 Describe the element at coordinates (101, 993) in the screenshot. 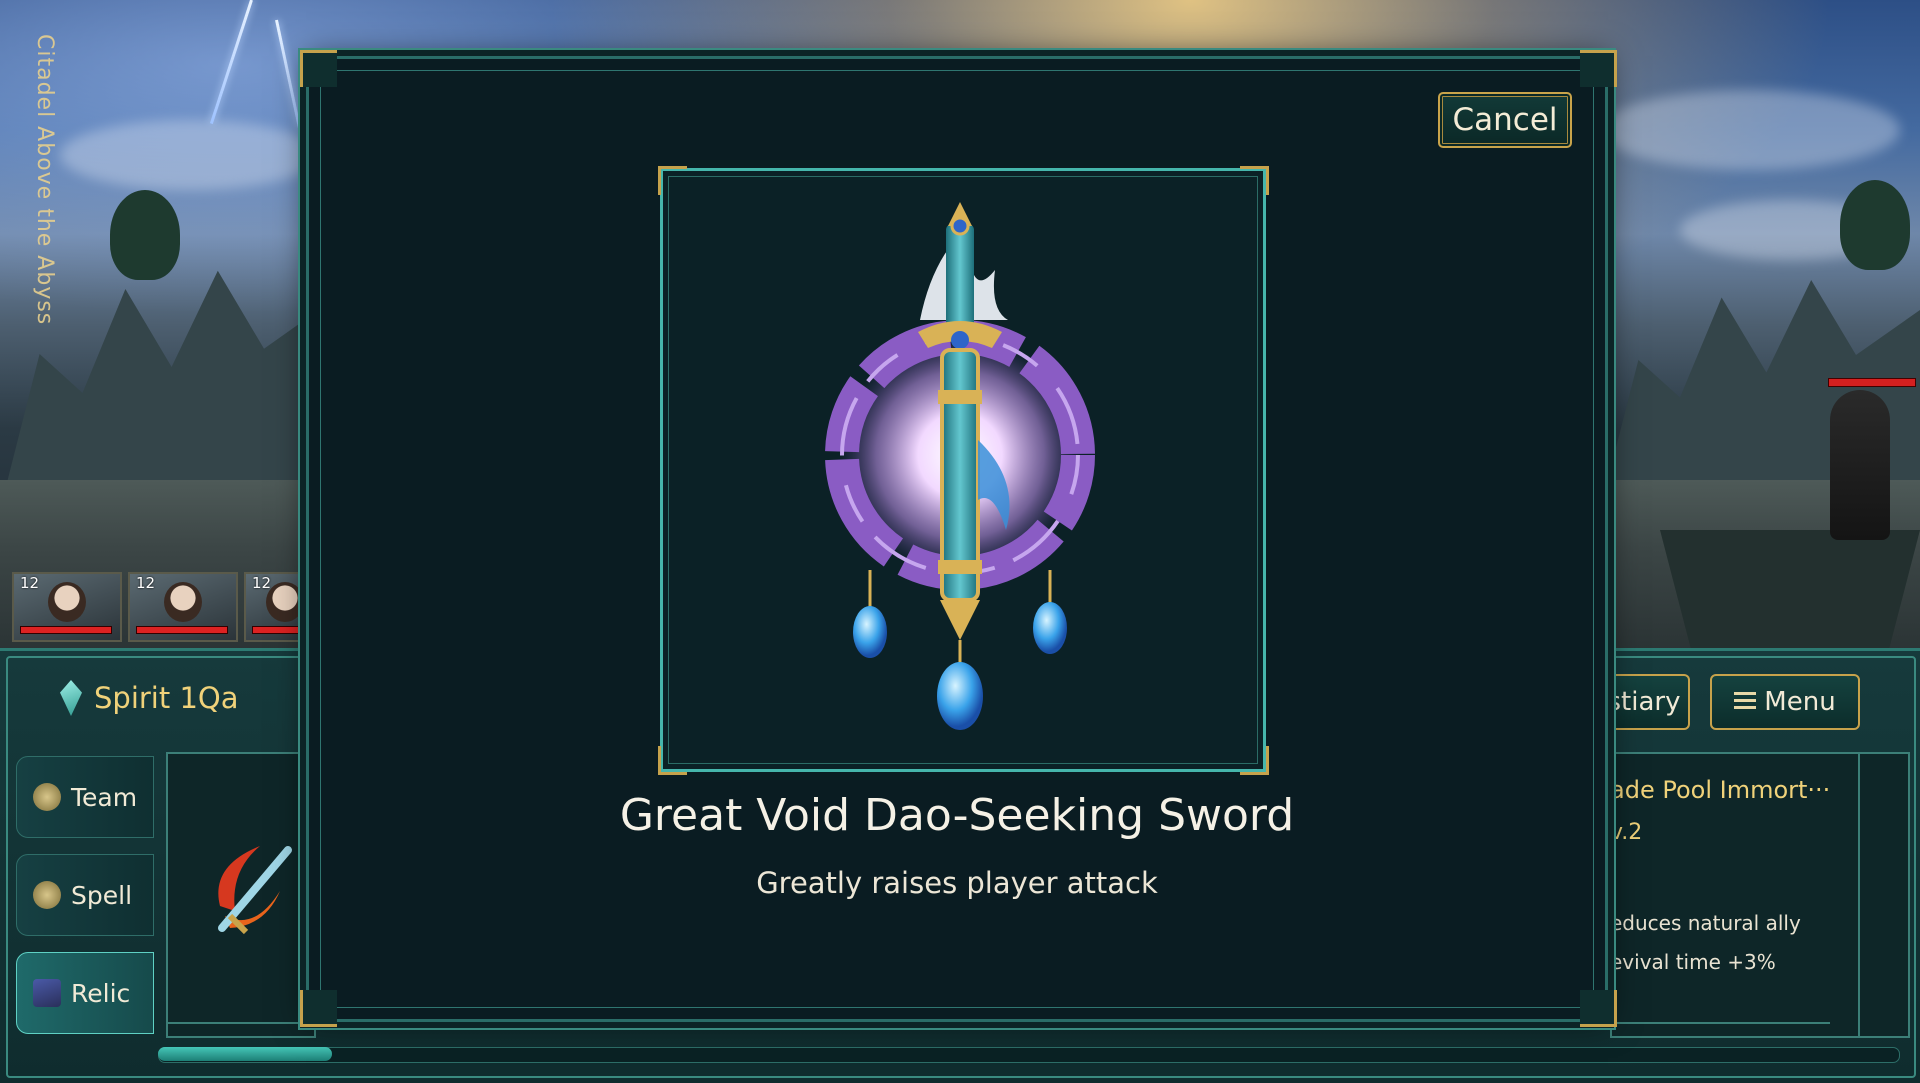

I see `tab-relic-label: Relic` at that location.